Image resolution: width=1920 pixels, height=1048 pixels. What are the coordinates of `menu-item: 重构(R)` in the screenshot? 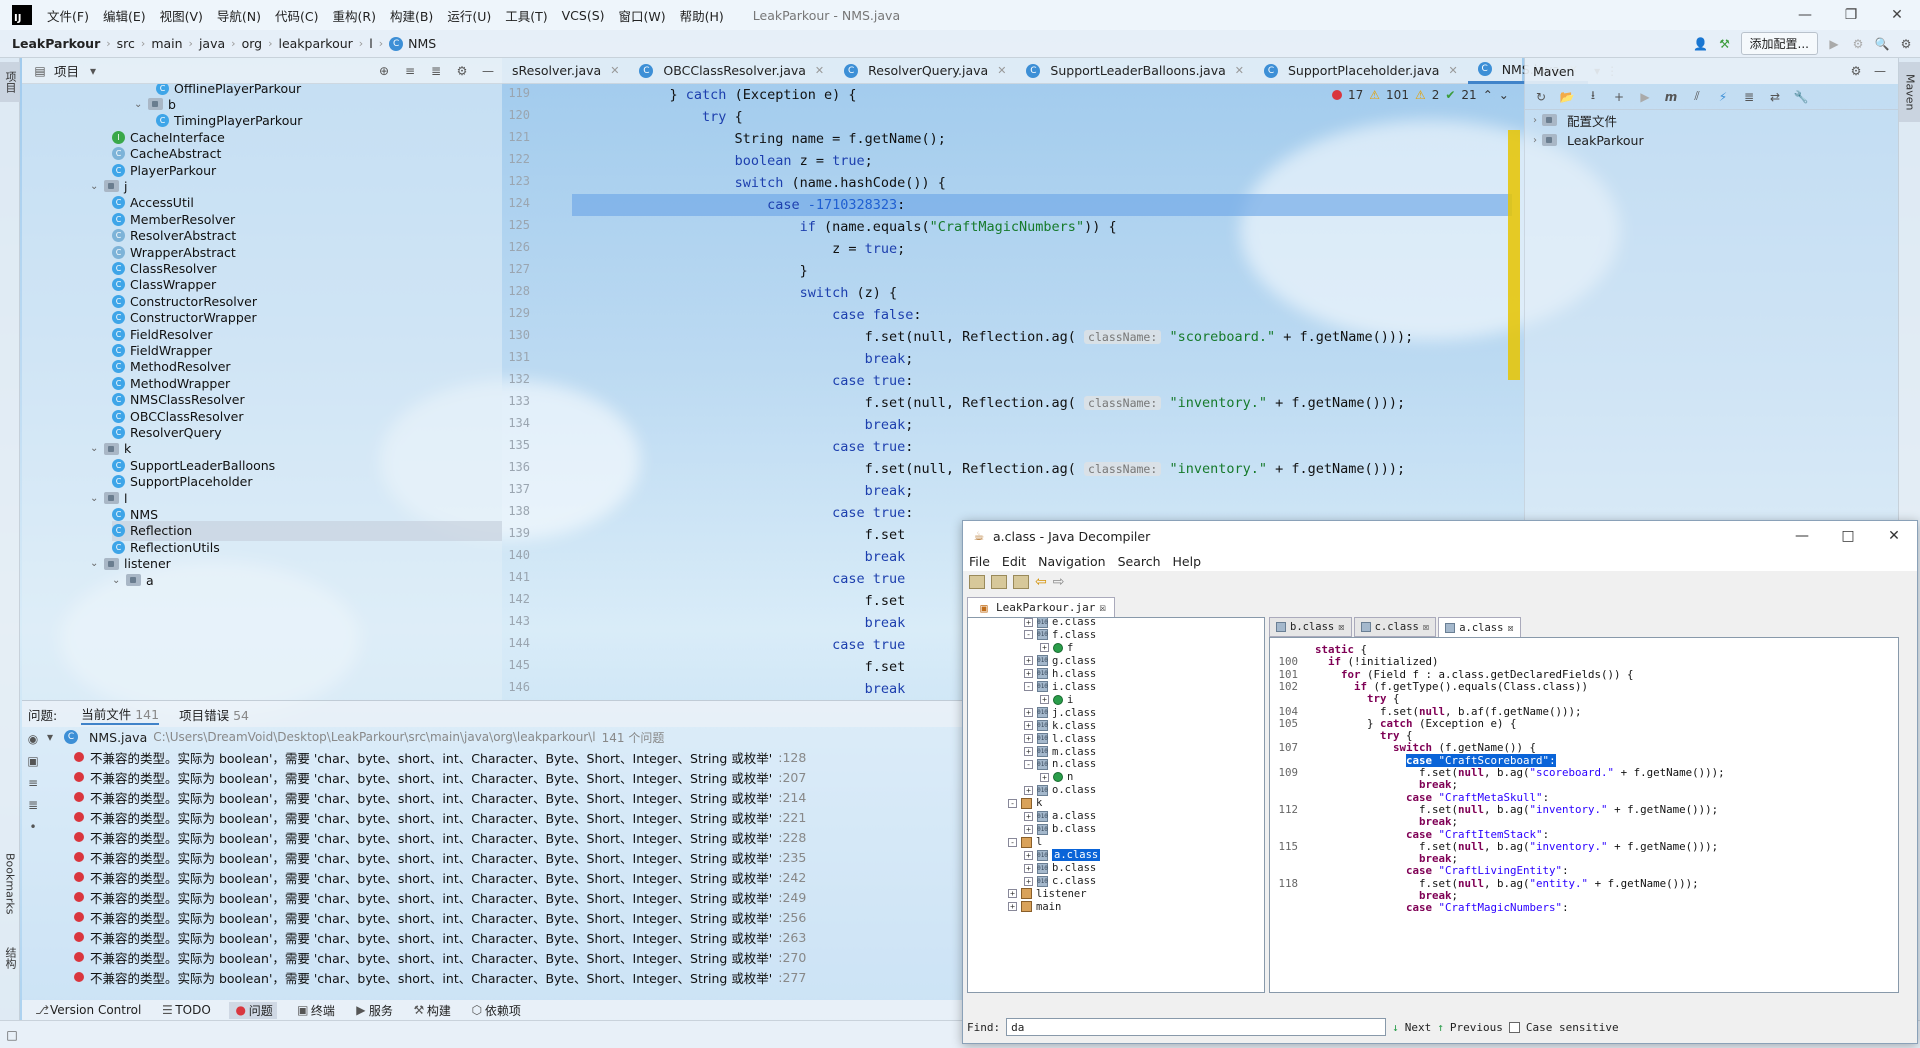 It's located at (354, 15).